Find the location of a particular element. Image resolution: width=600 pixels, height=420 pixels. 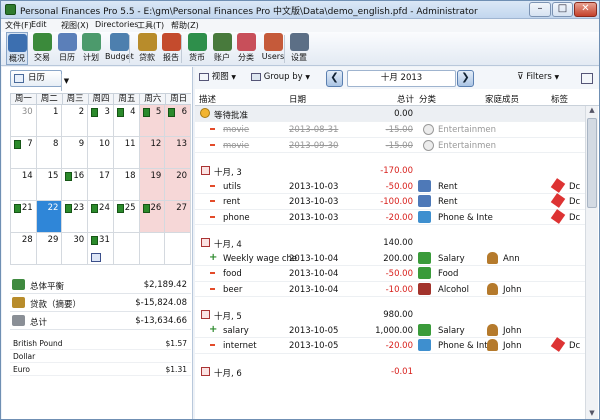

col-date: 日期 is located at coordinates (297, 99).